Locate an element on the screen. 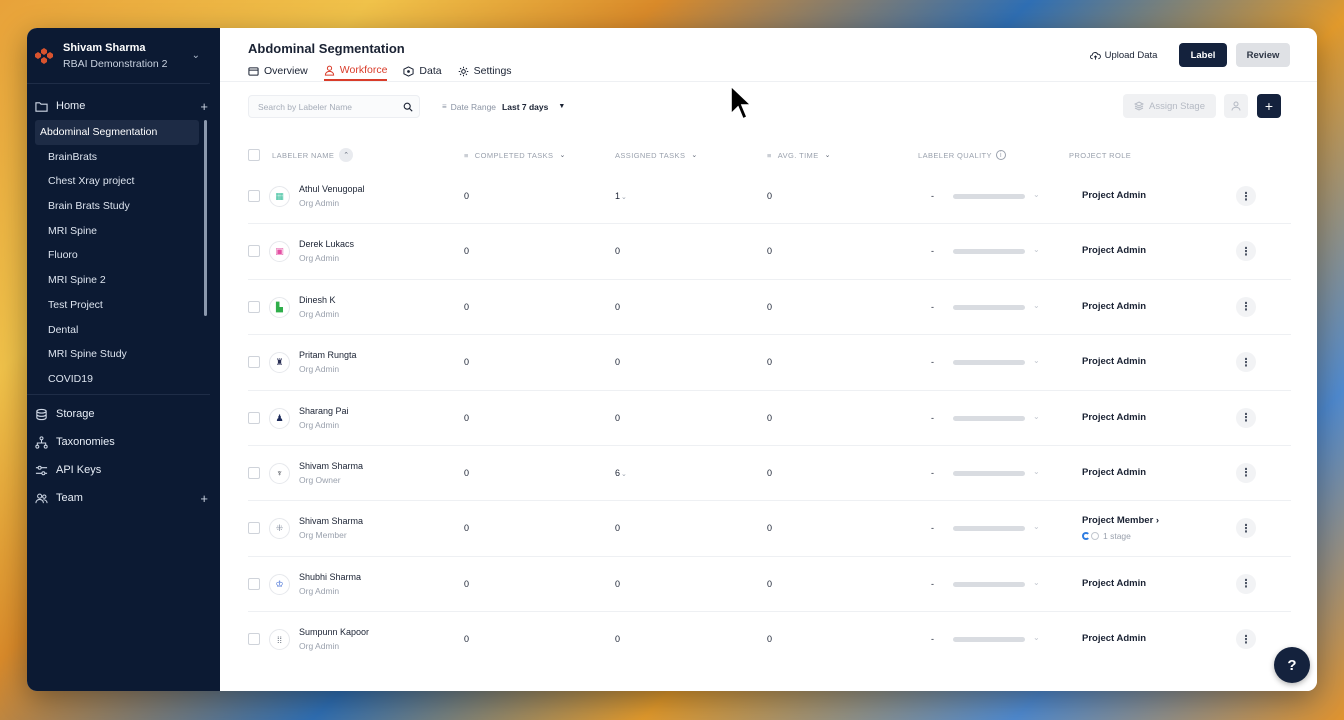  add-labeler-button: + is located at coordinates (1269, 106).